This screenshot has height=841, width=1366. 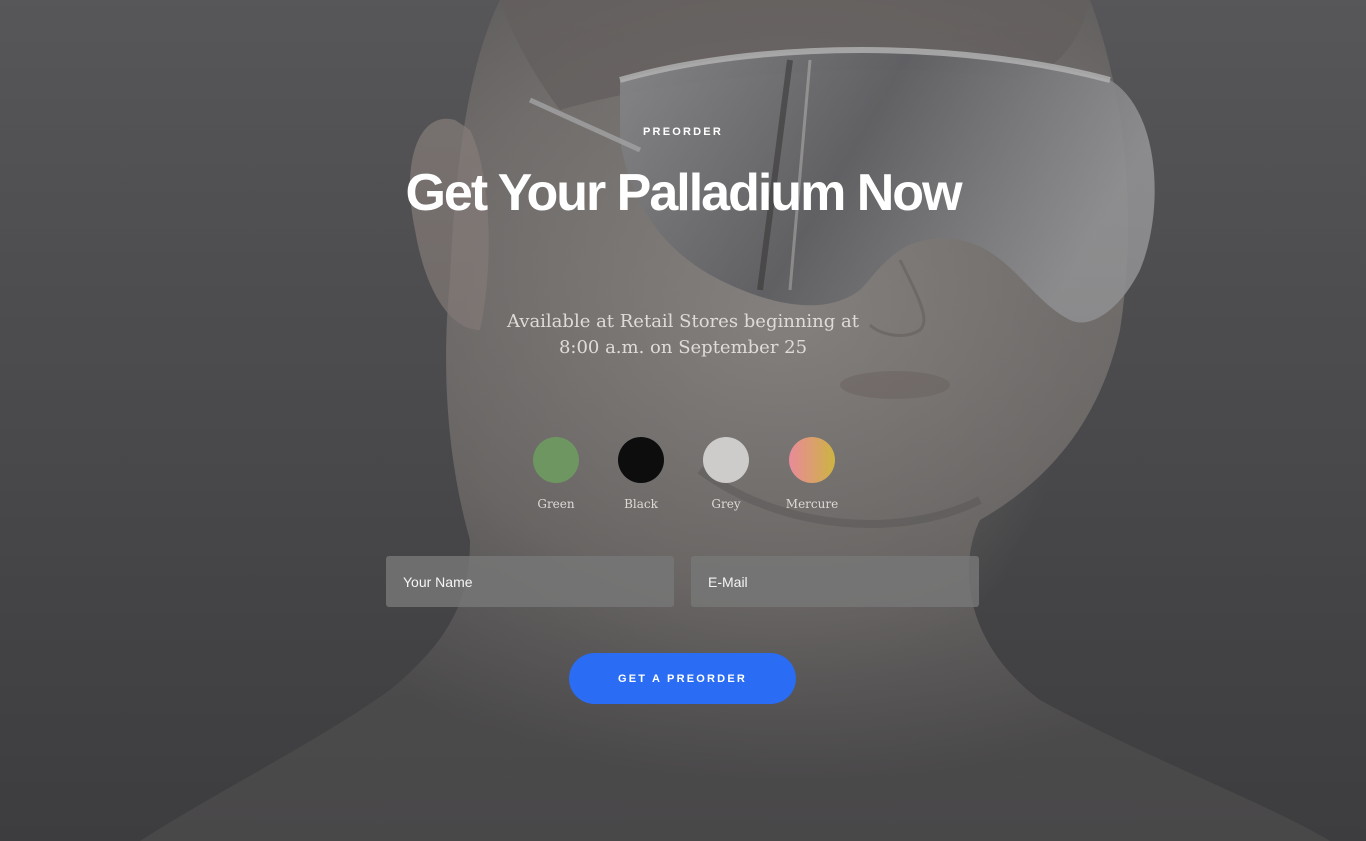 I want to click on eyebrow-label: PREORDER, so click(x=683, y=132).